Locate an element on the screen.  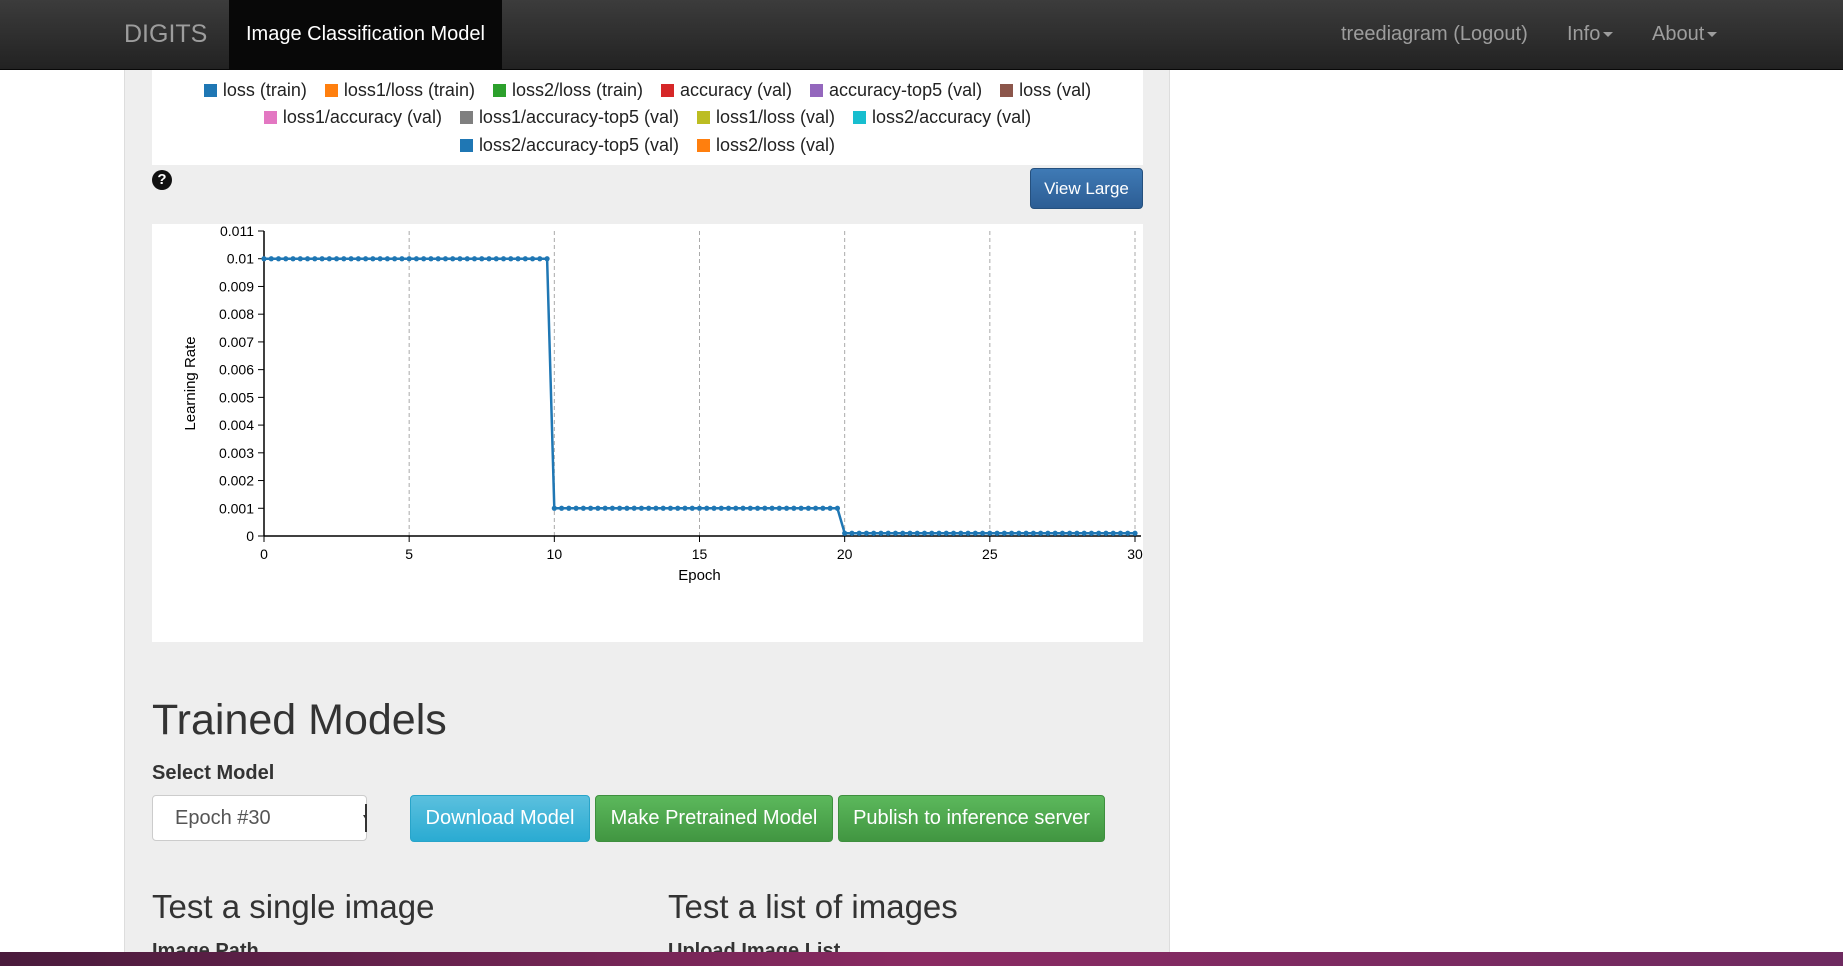
legend-item: loss2/accuracy (val) is located at coordinates (942, 117).